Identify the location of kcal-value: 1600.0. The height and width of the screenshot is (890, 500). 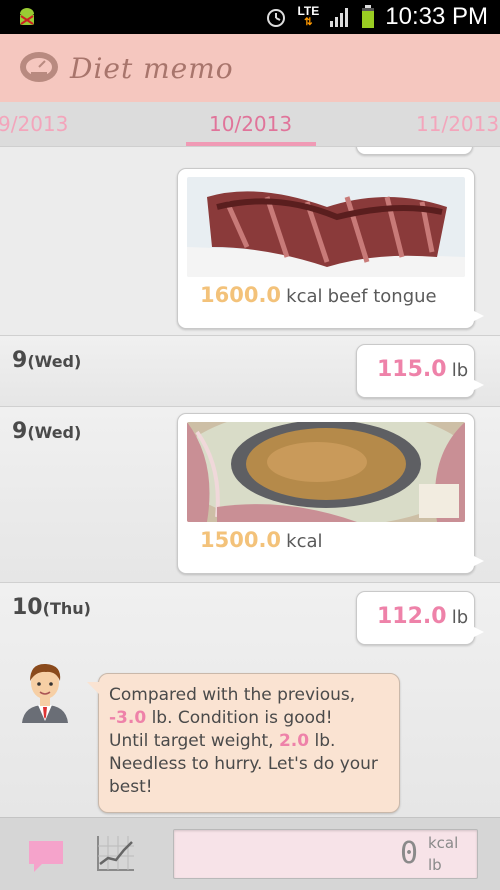
(241, 295).